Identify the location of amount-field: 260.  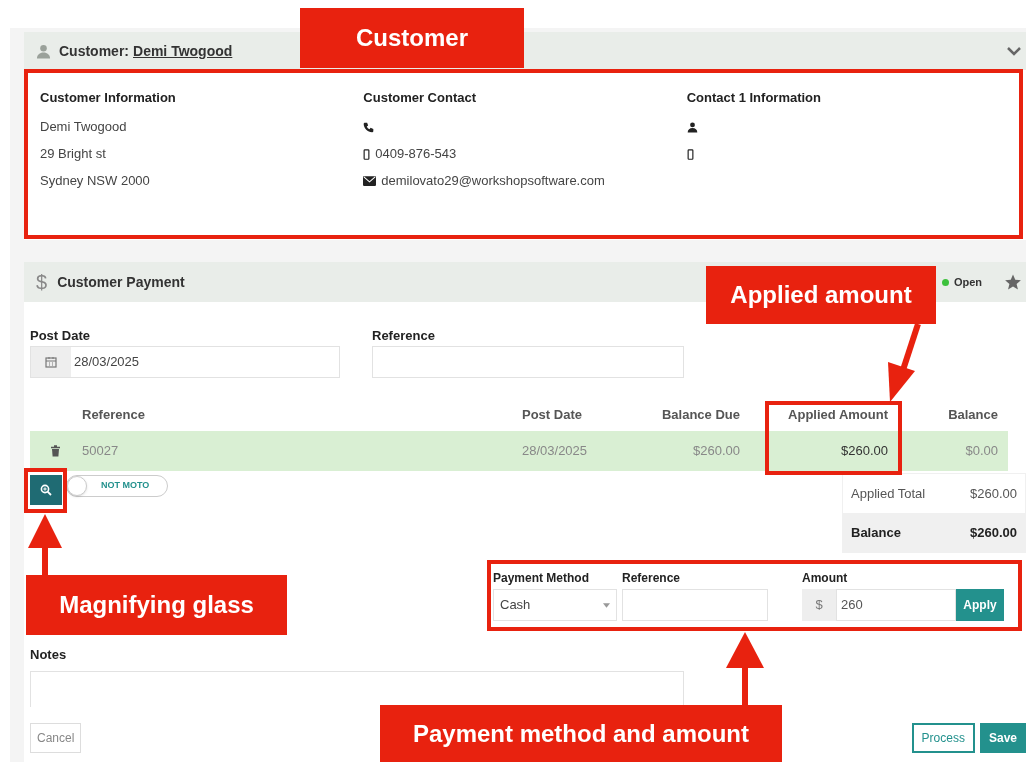
(896, 605).